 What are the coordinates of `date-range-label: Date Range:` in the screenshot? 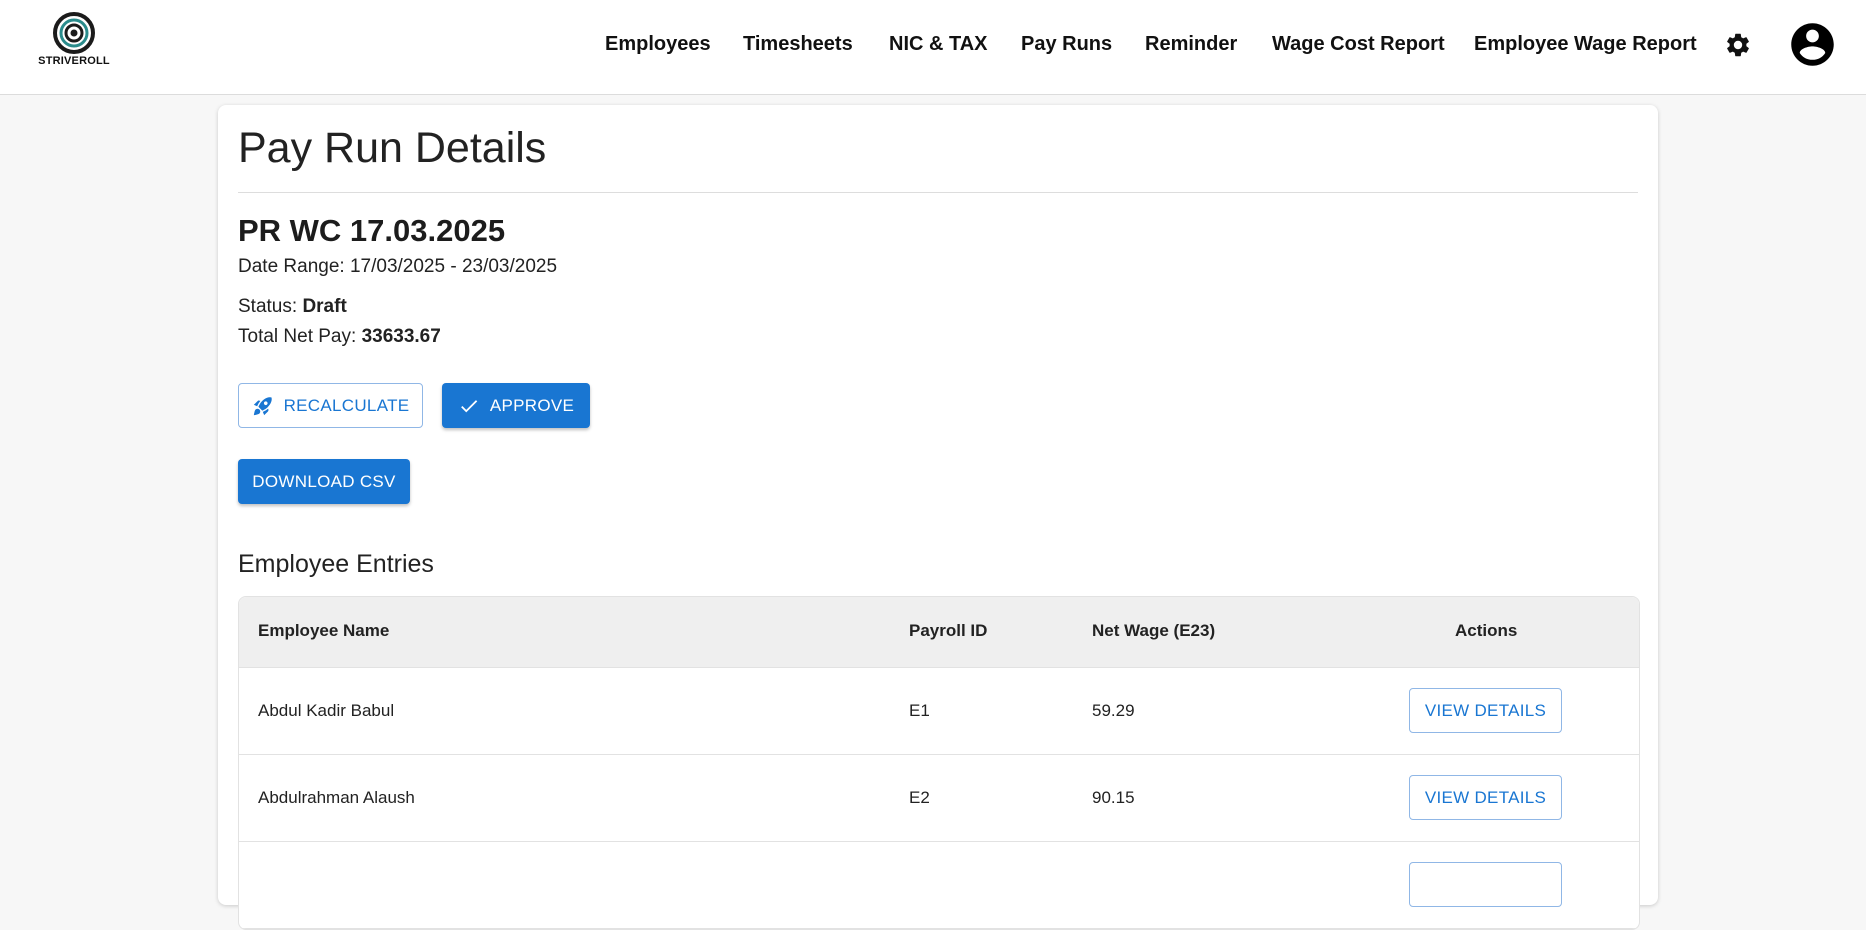 It's located at (291, 266).